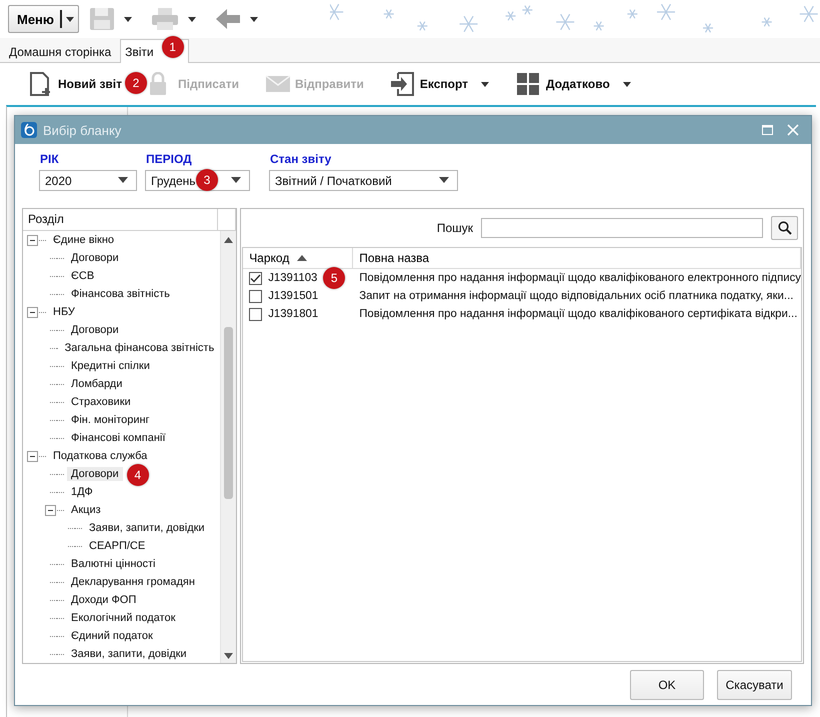  What do you see at coordinates (82, 492) in the screenshot?
I see `tree-item: 1ДФ` at bounding box center [82, 492].